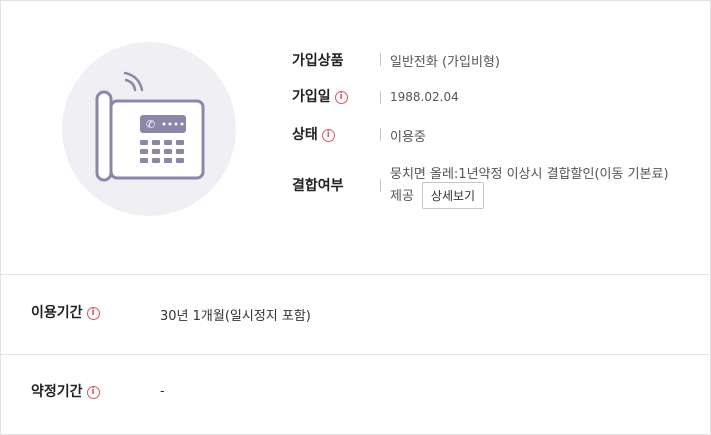  What do you see at coordinates (402, 196) in the screenshot?
I see `bundle-value-line2: 제공` at bounding box center [402, 196].